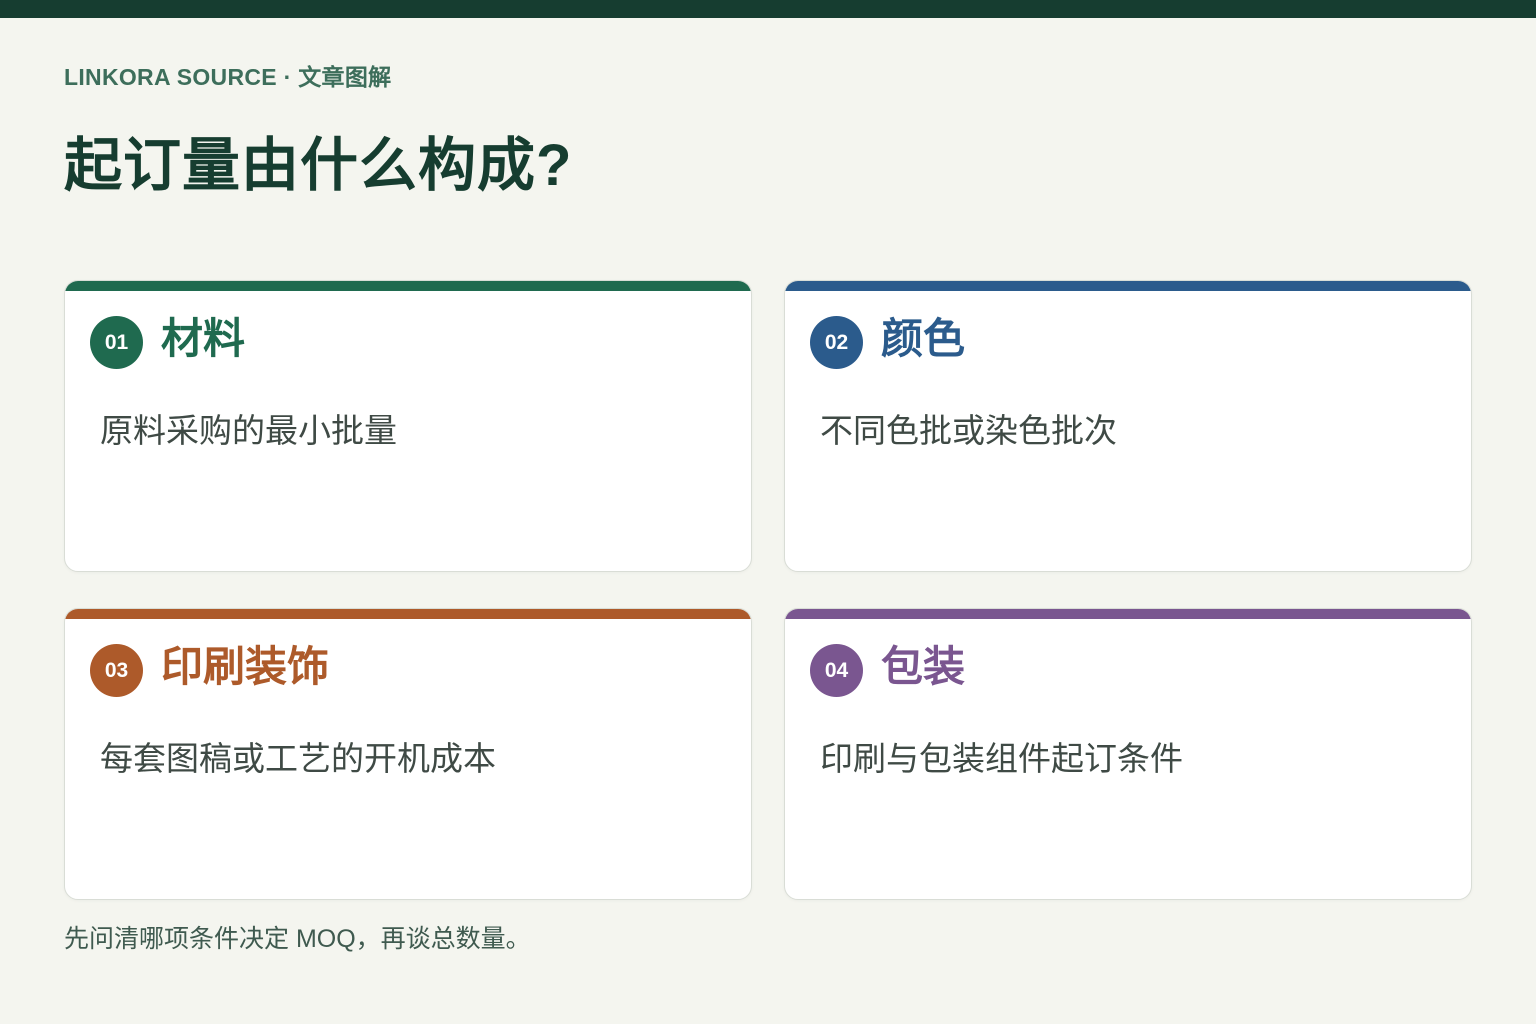 The width and height of the screenshot is (1536, 1024). I want to click on card-number-badge: 02, so click(836, 342).